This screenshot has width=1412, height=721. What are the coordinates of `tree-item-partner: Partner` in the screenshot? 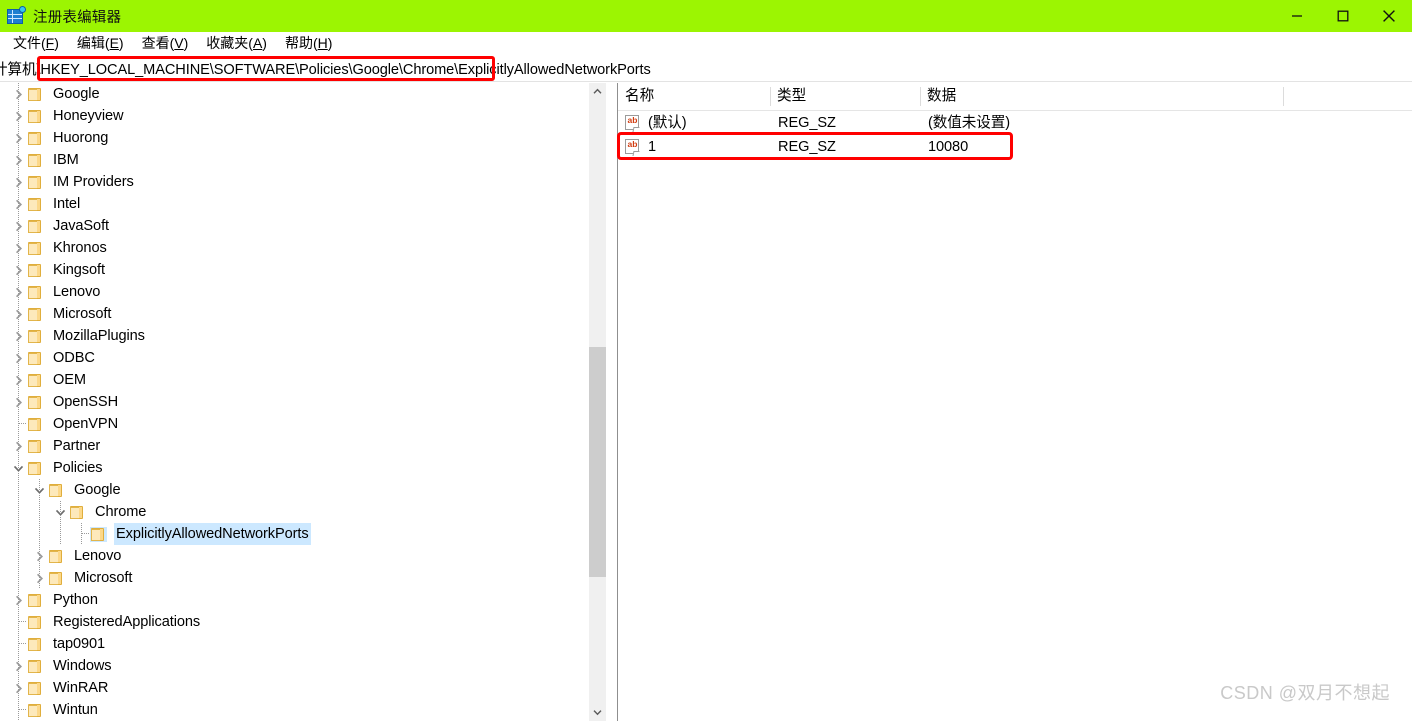 It's located at (294, 446).